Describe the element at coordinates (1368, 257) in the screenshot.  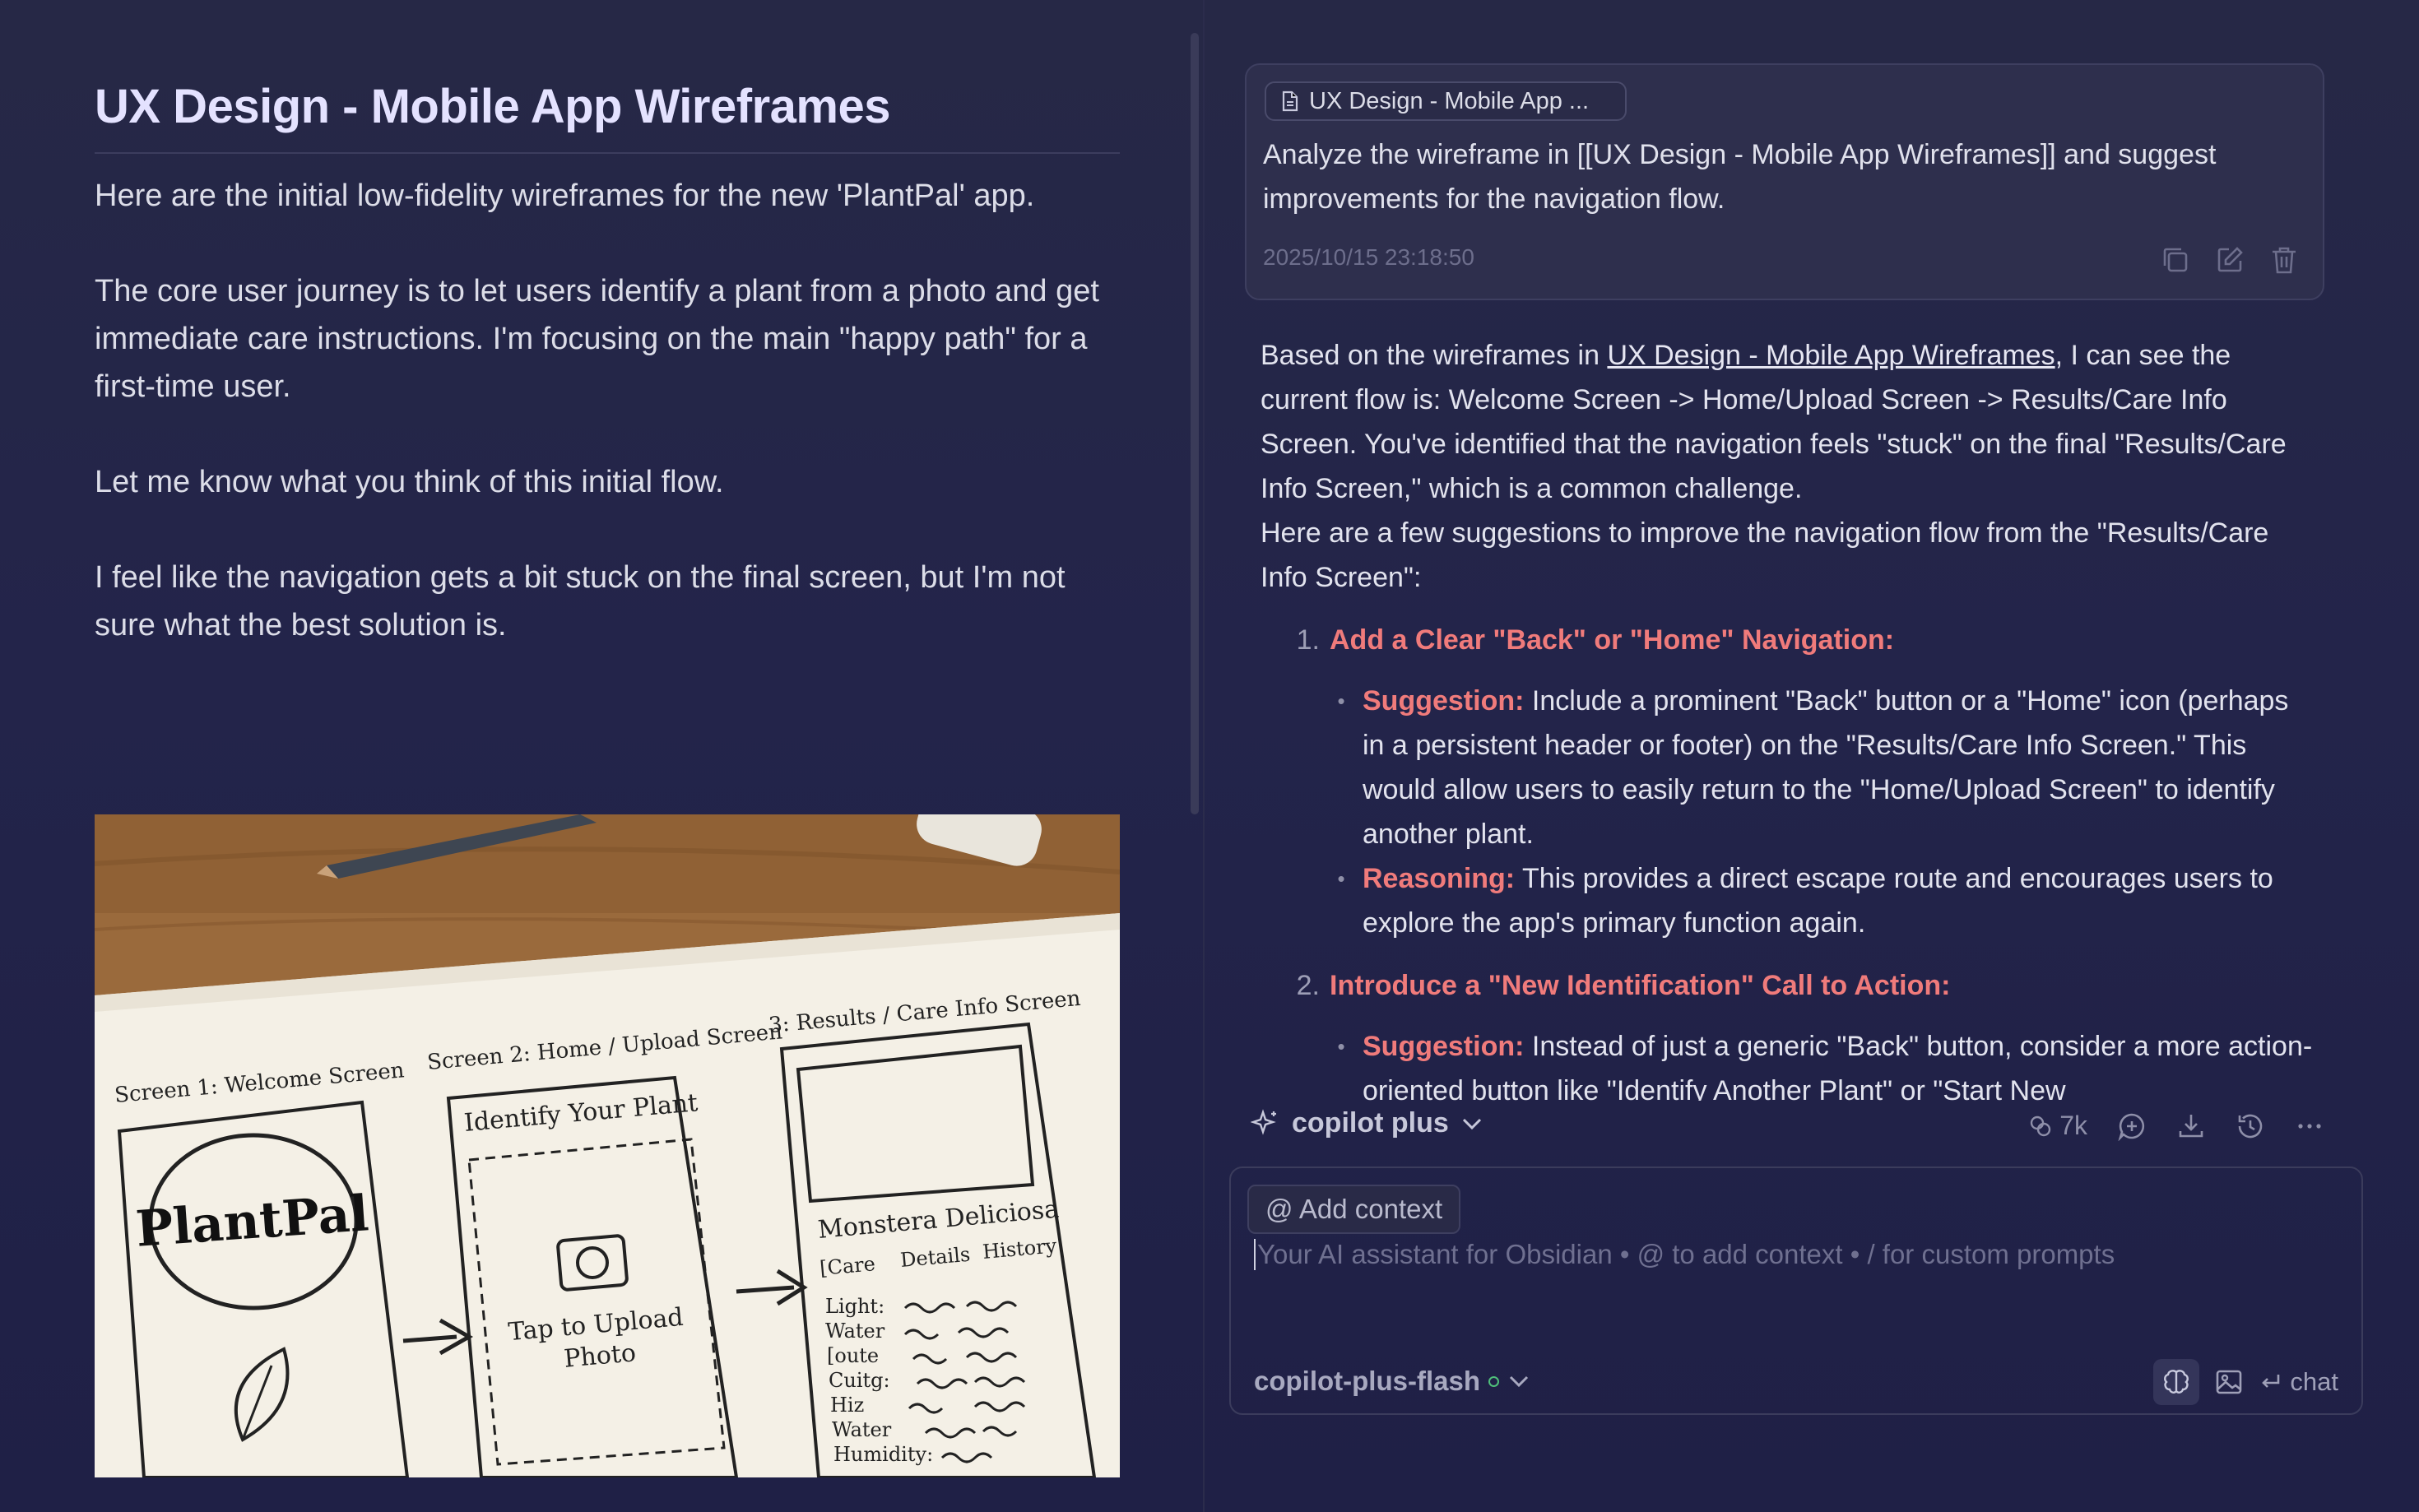
I see `message-timestamp: 2025/10/15 23:18:50` at that location.